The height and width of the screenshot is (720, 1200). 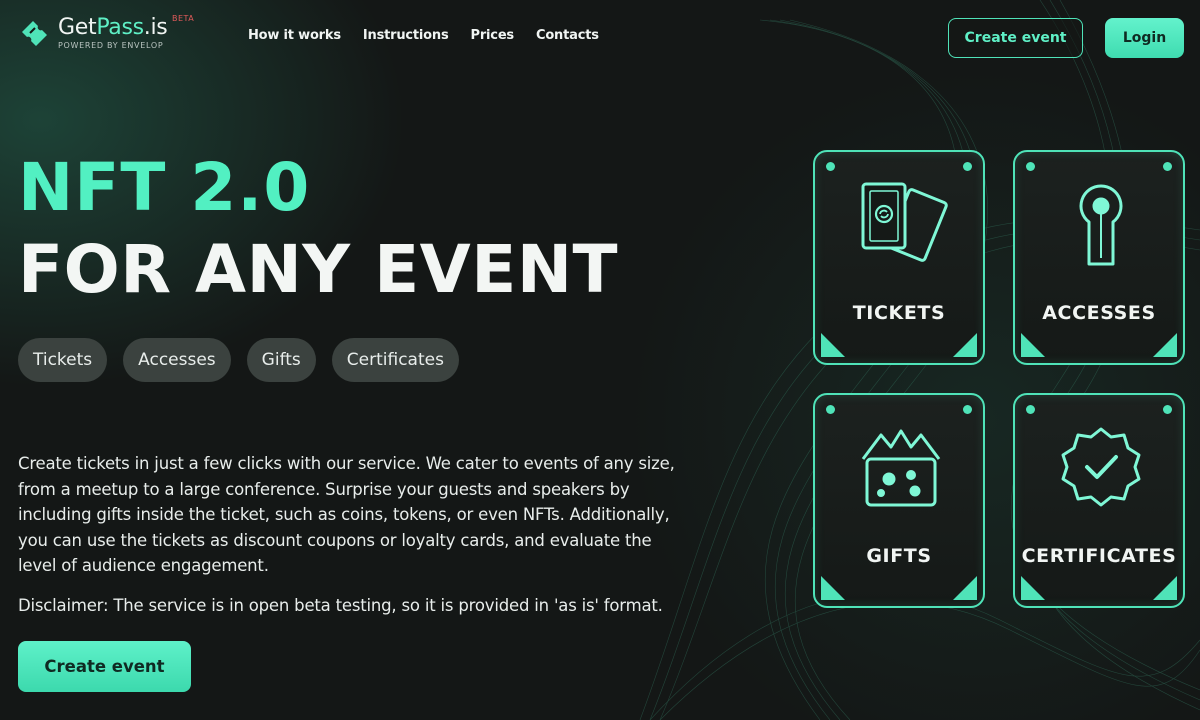 What do you see at coordinates (899, 556) in the screenshot?
I see `card-label-gifts: GIFTS` at bounding box center [899, 556].